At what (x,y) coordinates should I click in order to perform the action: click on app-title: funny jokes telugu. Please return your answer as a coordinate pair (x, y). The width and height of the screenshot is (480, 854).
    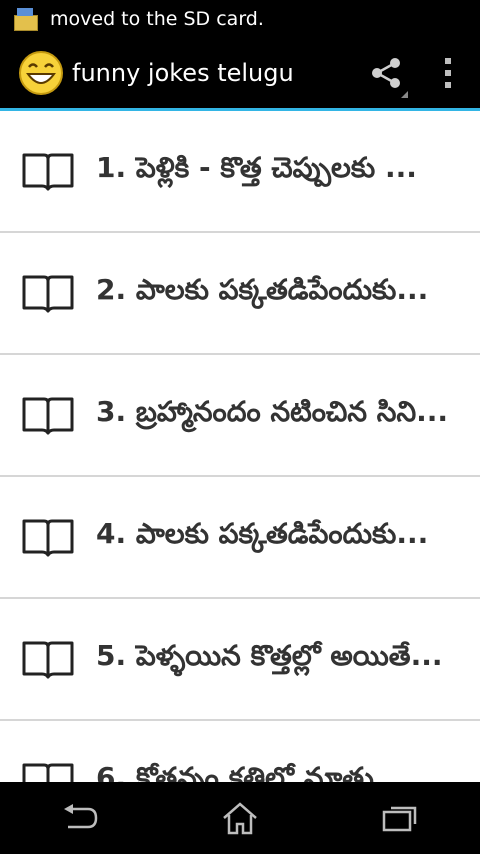
    Looking at the image, I should click on (183, 73).